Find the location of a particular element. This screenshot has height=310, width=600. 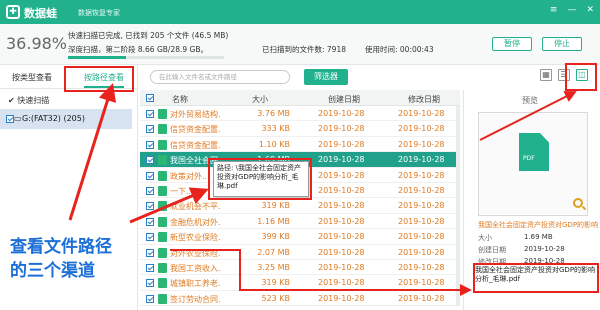

table-row: 城镇职工养老... 319 KB 2019-10-28 2019-10-28 is located at coordinates (300, 283).